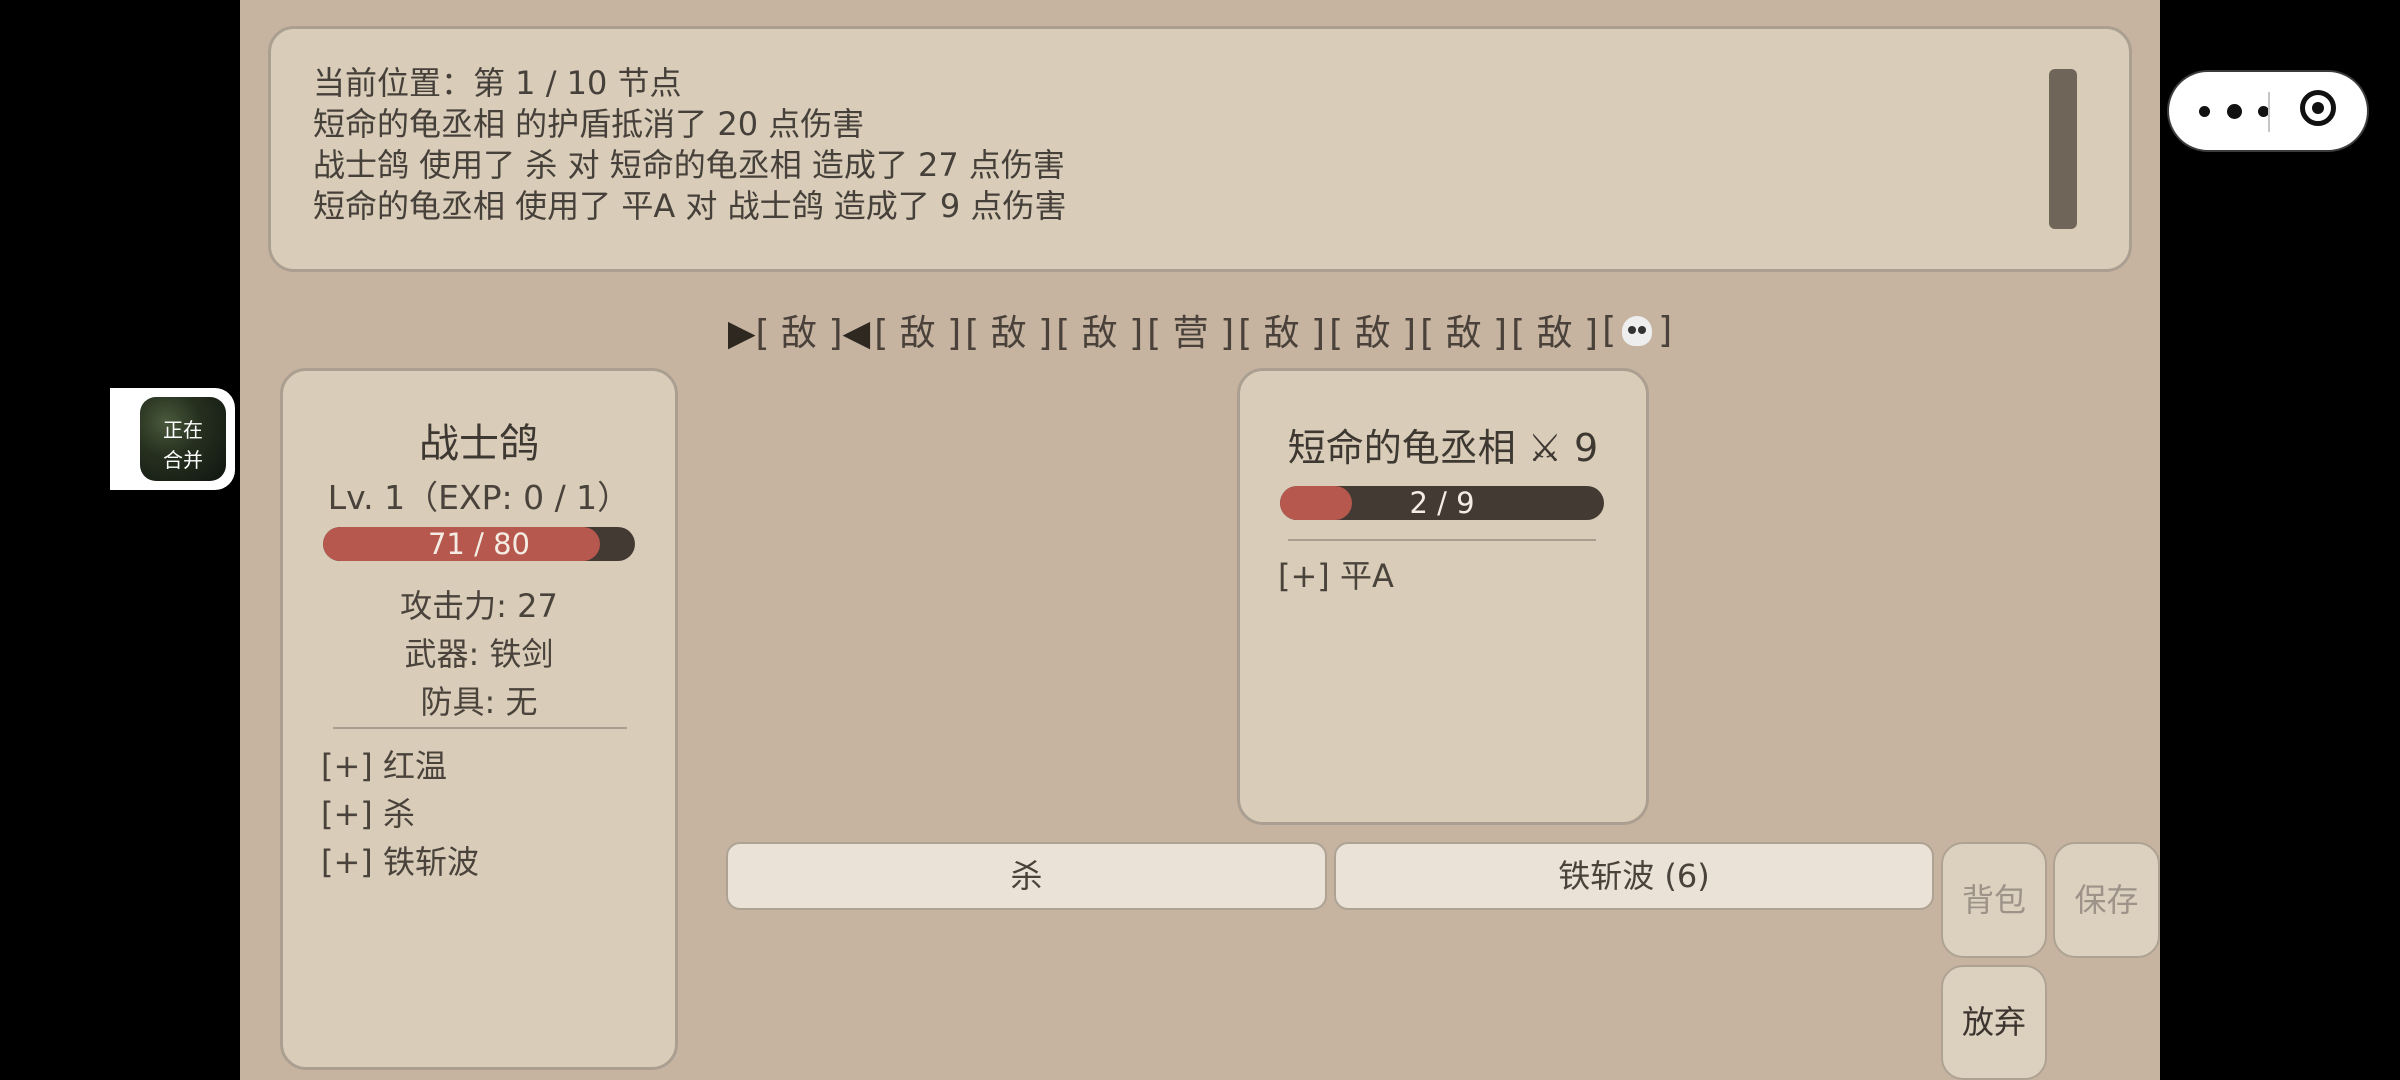 Image resolution: width=2400 pixels, height=1080 pixels. I want to click on player-attack: 攻击力: 27, so click(479, 606).